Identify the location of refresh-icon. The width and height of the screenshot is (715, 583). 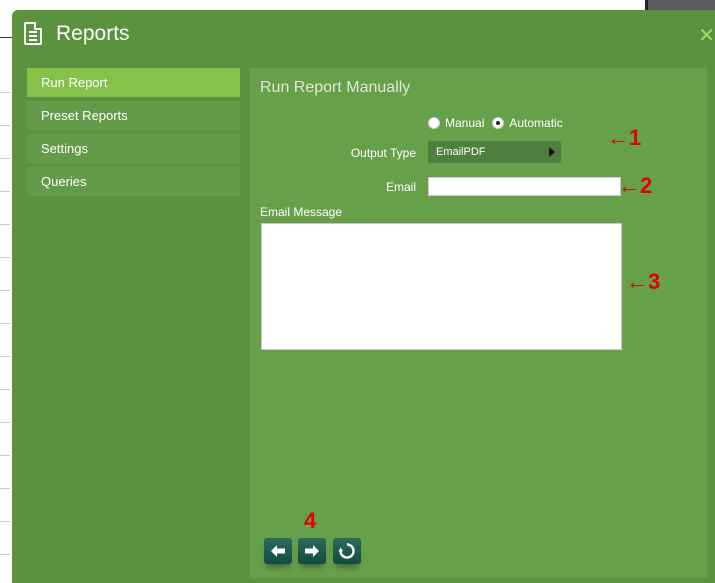
(346, 551).